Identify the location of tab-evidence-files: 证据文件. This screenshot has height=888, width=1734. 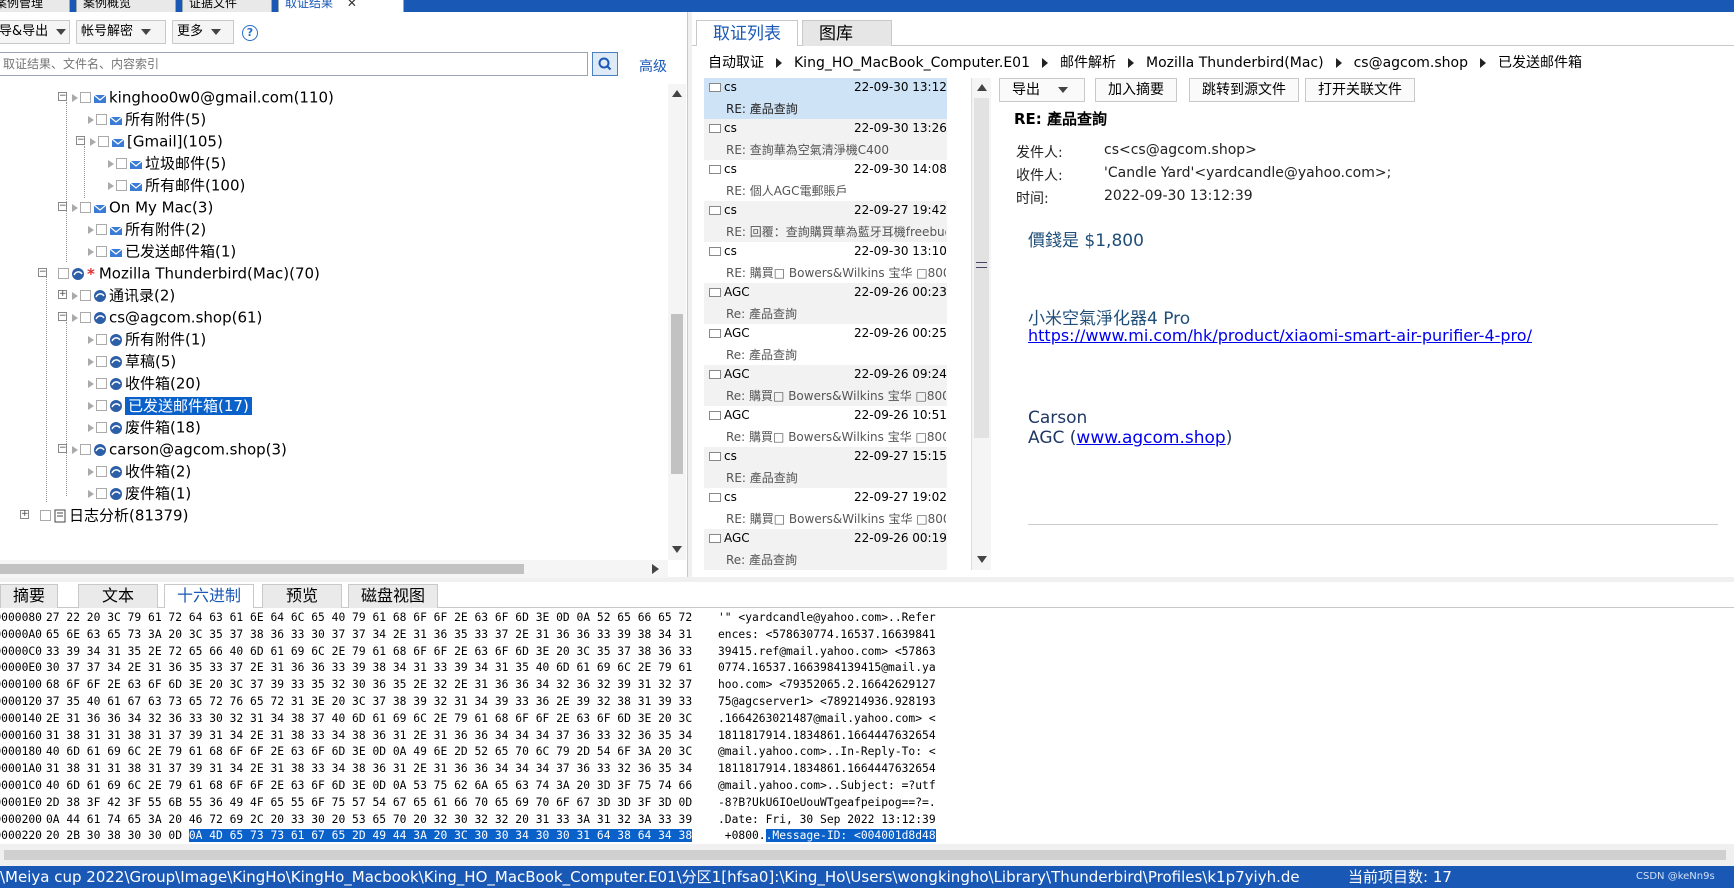
(227, 6).